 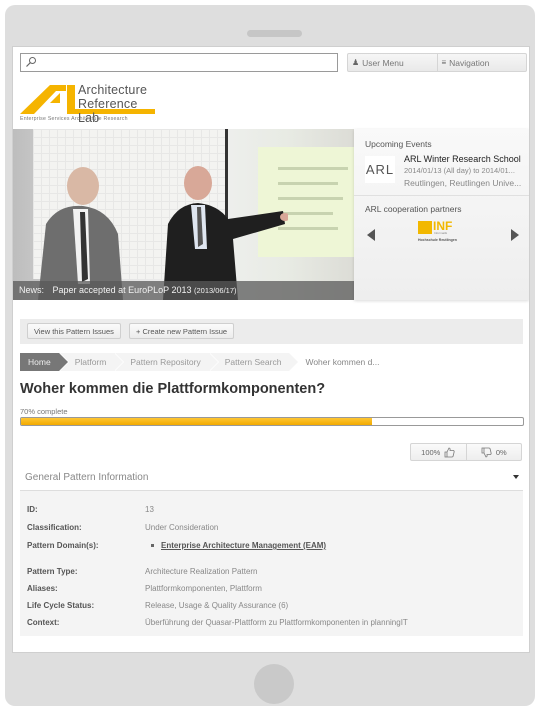 What do you see at coordinates (182, 331) in the screenshot?
I see `create-issue-button: + Create new Pattern Issue` at bounding box center [182, 331].